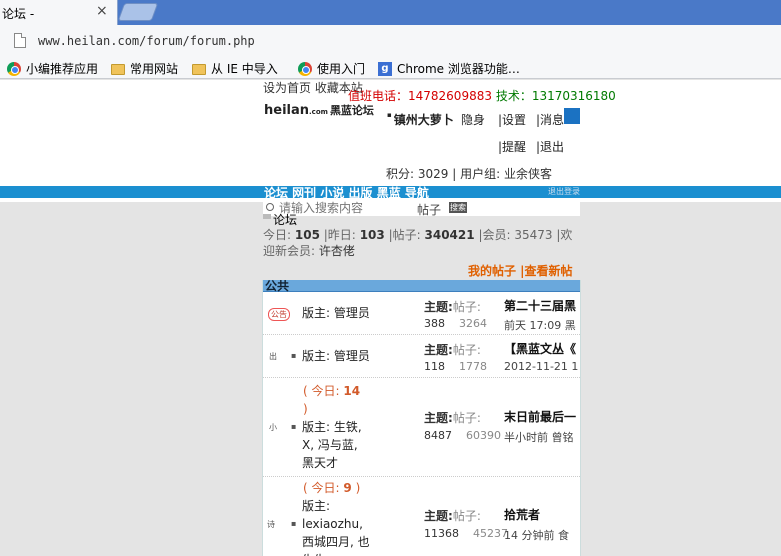 Image resolution: width=781 pixels, height=556 pixels. I want to click on bookmark-item: 常用网站, so click(144, 68).